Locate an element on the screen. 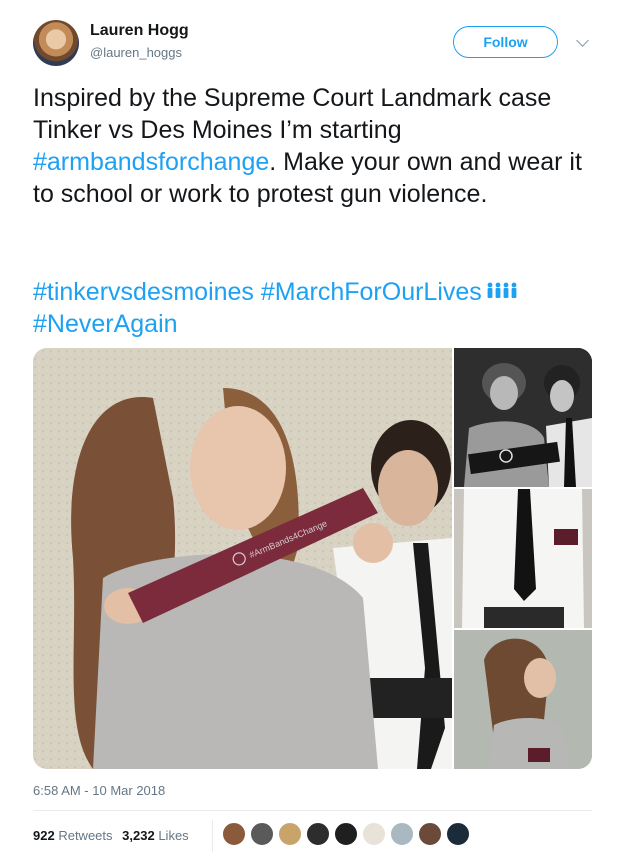 The image size is (618, 860). user-avatar is located at coordinates (56, 43).